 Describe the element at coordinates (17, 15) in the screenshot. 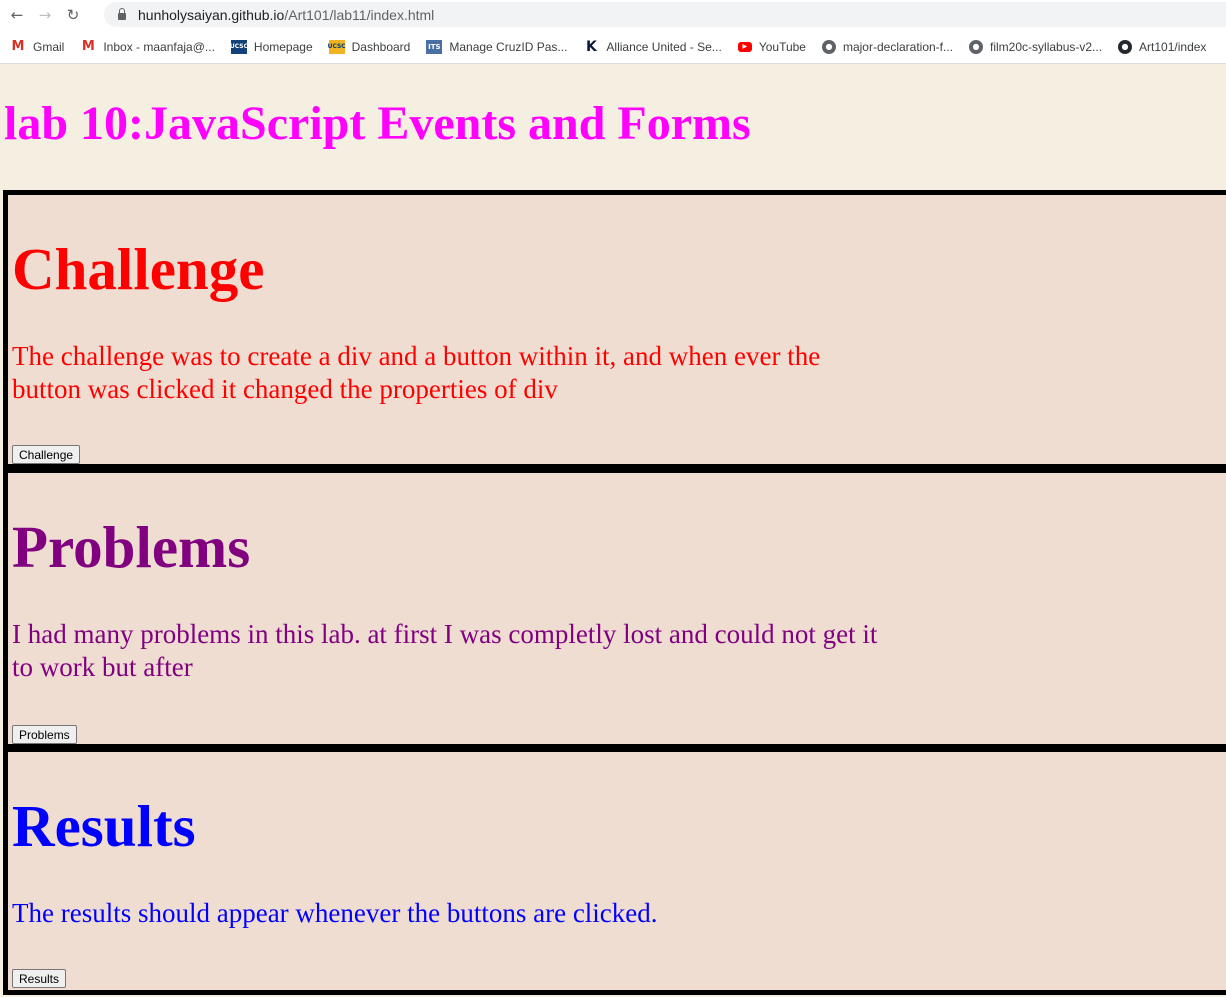

I see `back-arrow-icon: ←` at that location.